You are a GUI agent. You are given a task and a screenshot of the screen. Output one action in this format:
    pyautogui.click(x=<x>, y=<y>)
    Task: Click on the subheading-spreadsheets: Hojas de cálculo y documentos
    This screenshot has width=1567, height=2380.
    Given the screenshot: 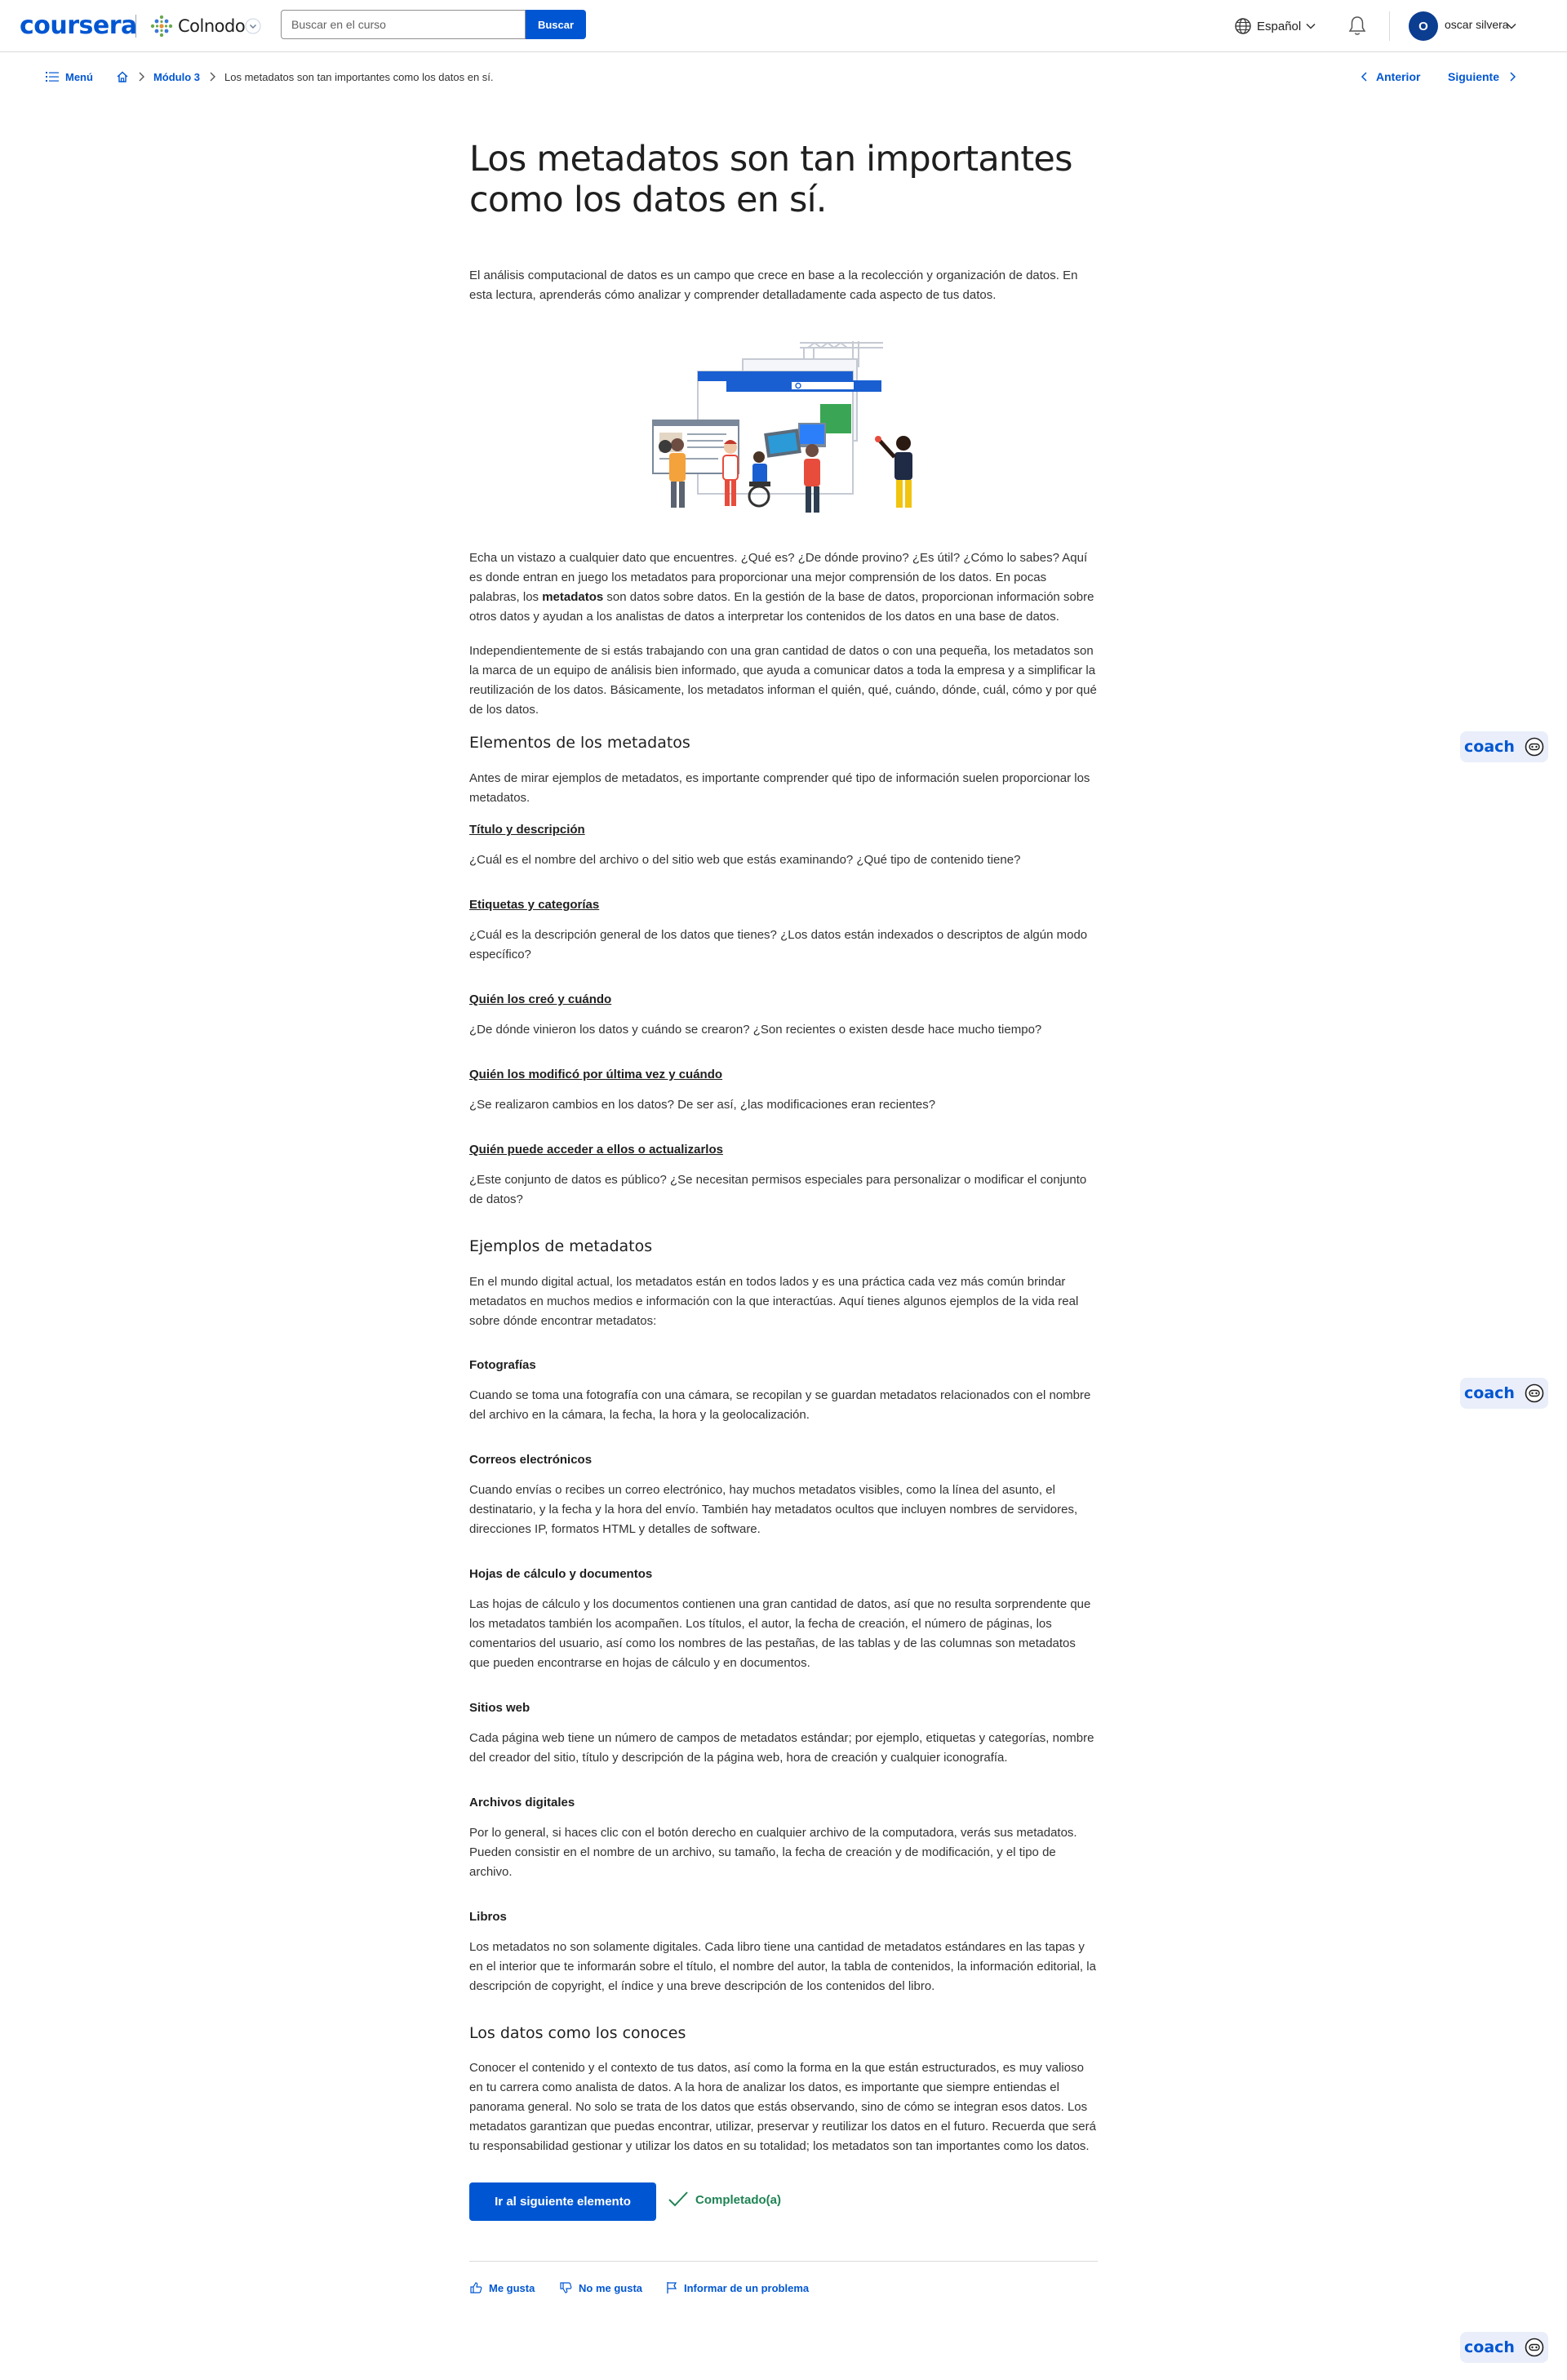 What is the action you would take?
    pyautogui.click(x=561, y=1574)
    